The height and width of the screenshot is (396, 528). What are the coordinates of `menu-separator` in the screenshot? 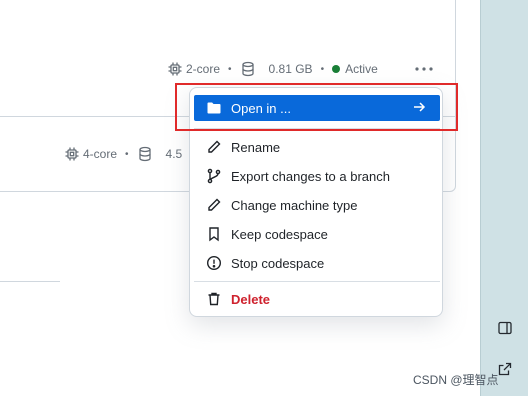 It's located at (317, 281).